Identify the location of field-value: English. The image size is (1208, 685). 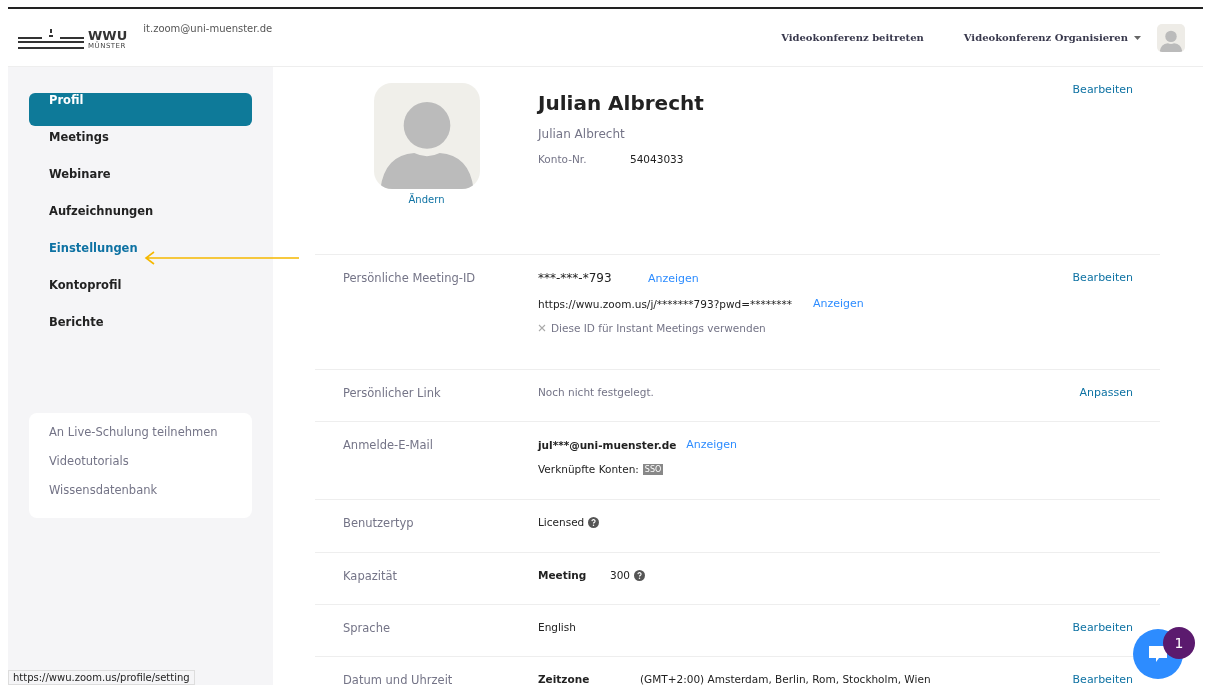
(557, 627).